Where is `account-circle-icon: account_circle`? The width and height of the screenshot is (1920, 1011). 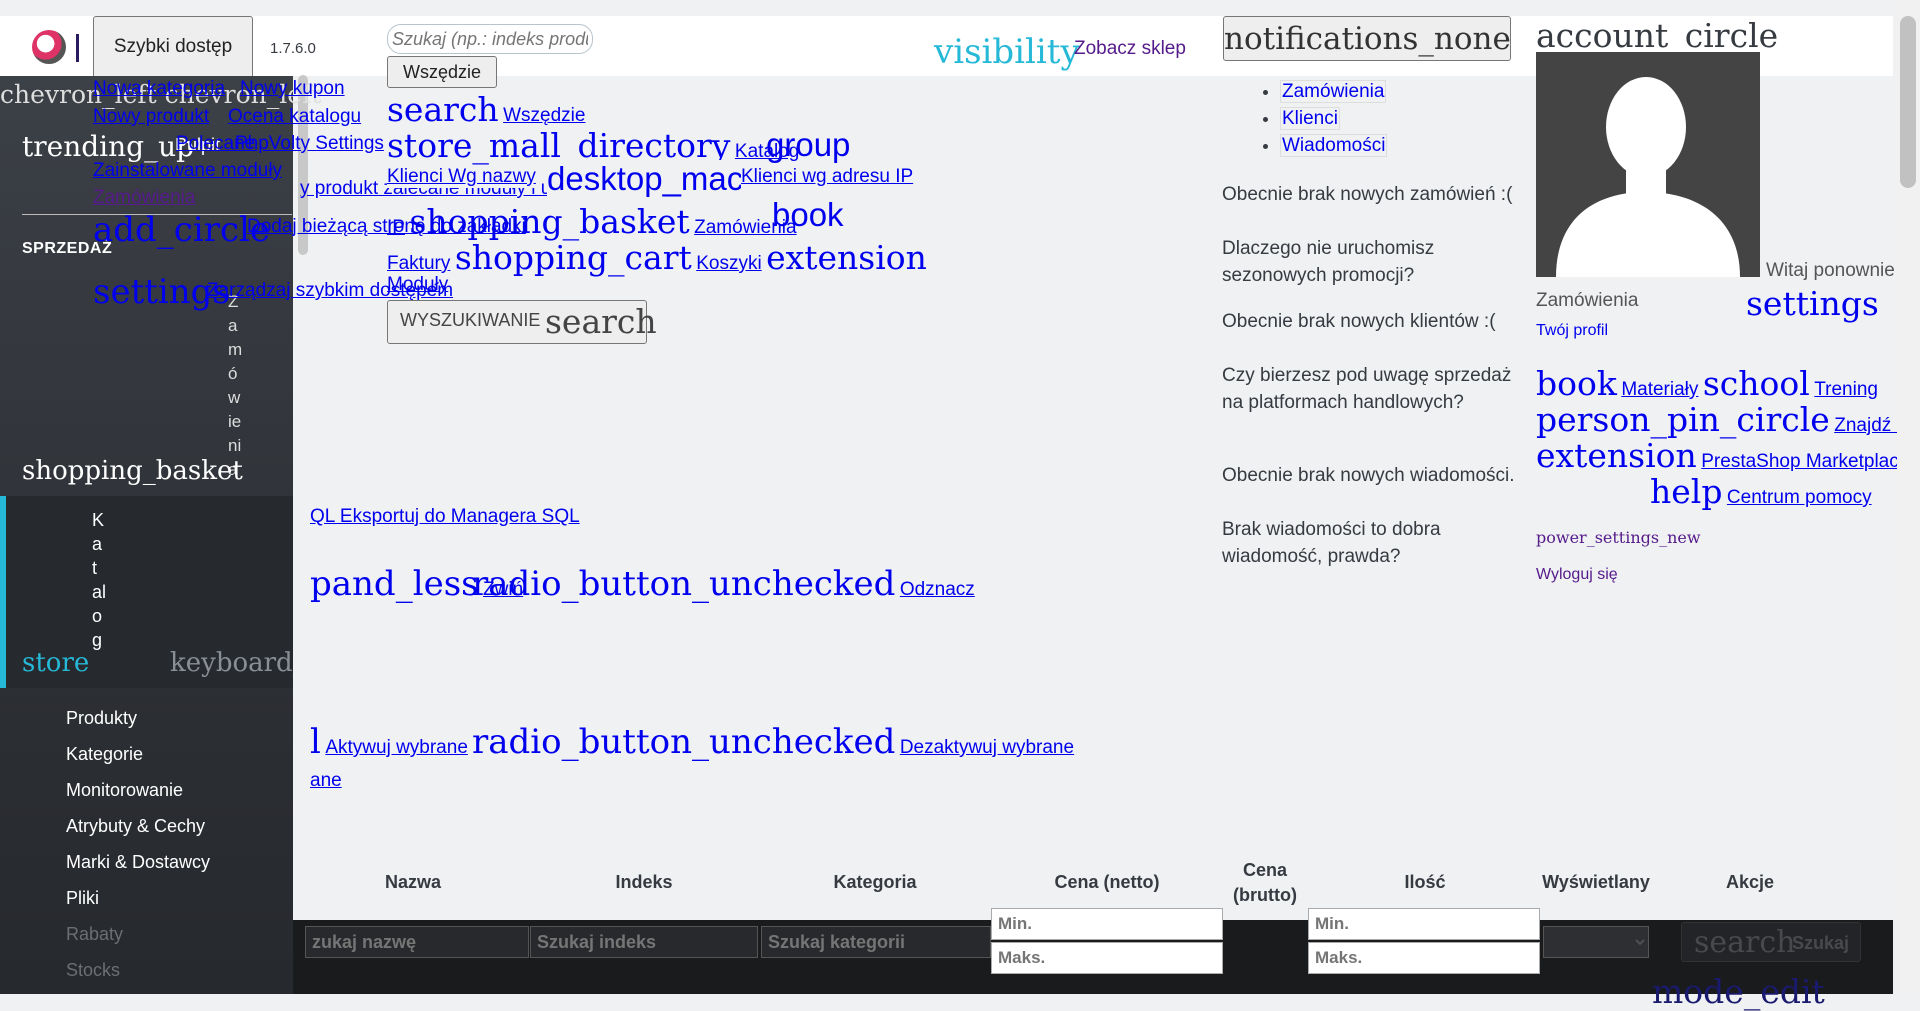 account-circle-icon: account_circle is located at coordinates (1657, 35).